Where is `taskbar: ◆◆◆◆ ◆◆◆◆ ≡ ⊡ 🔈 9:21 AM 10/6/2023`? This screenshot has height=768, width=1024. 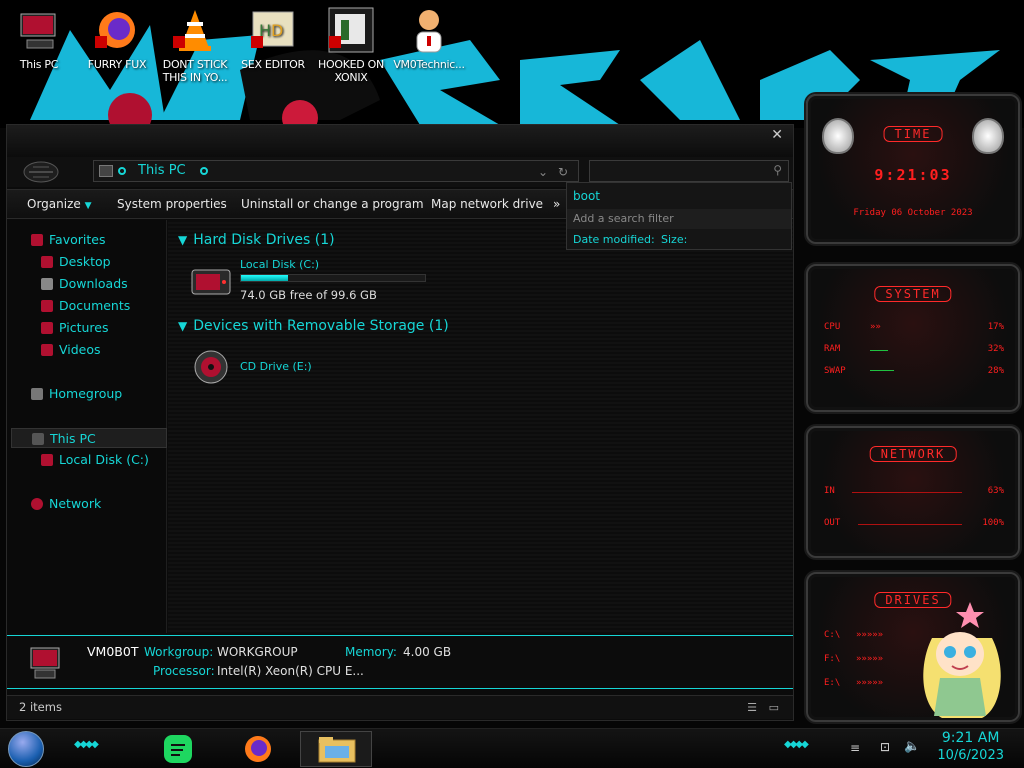 taskbar: ◆◆◆◆ ◆◆◆◆ ≡ ⊡ 🔈 9:21 AM 10/6/2023 is located at coordinates (512, 748).